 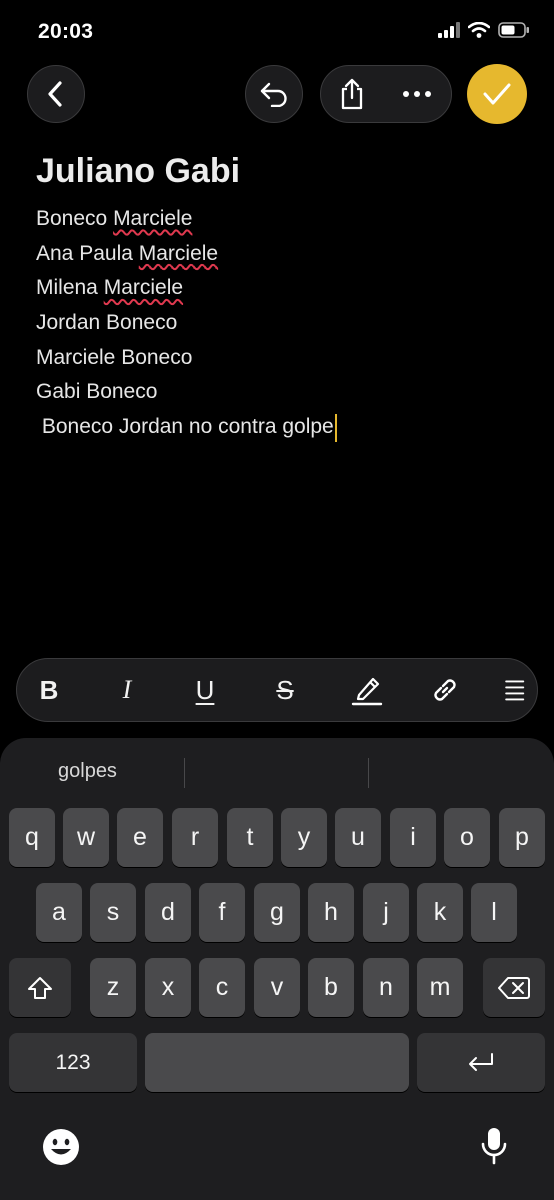 I want to click on done-button, so click(x=497, y=94).